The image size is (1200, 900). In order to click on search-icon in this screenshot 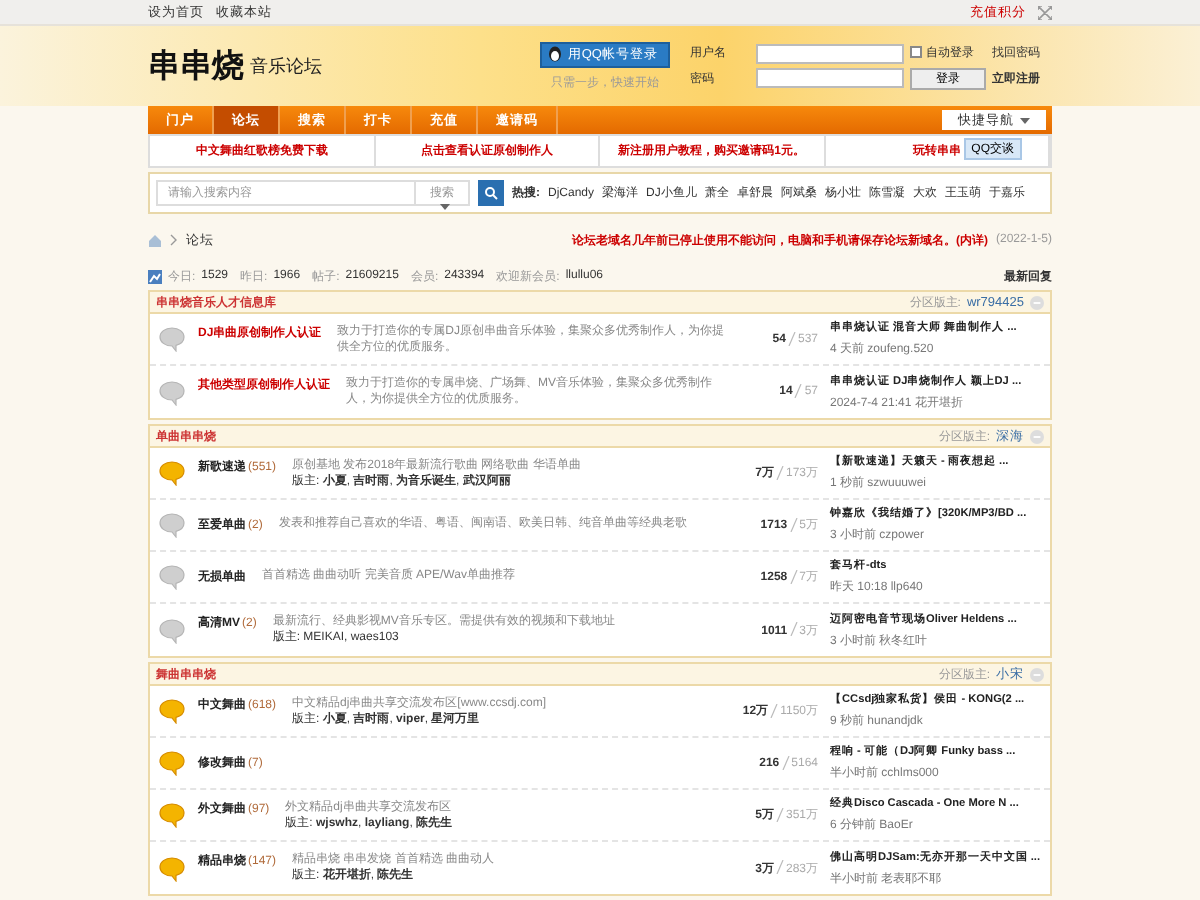, I will do `click(491, 193)`.